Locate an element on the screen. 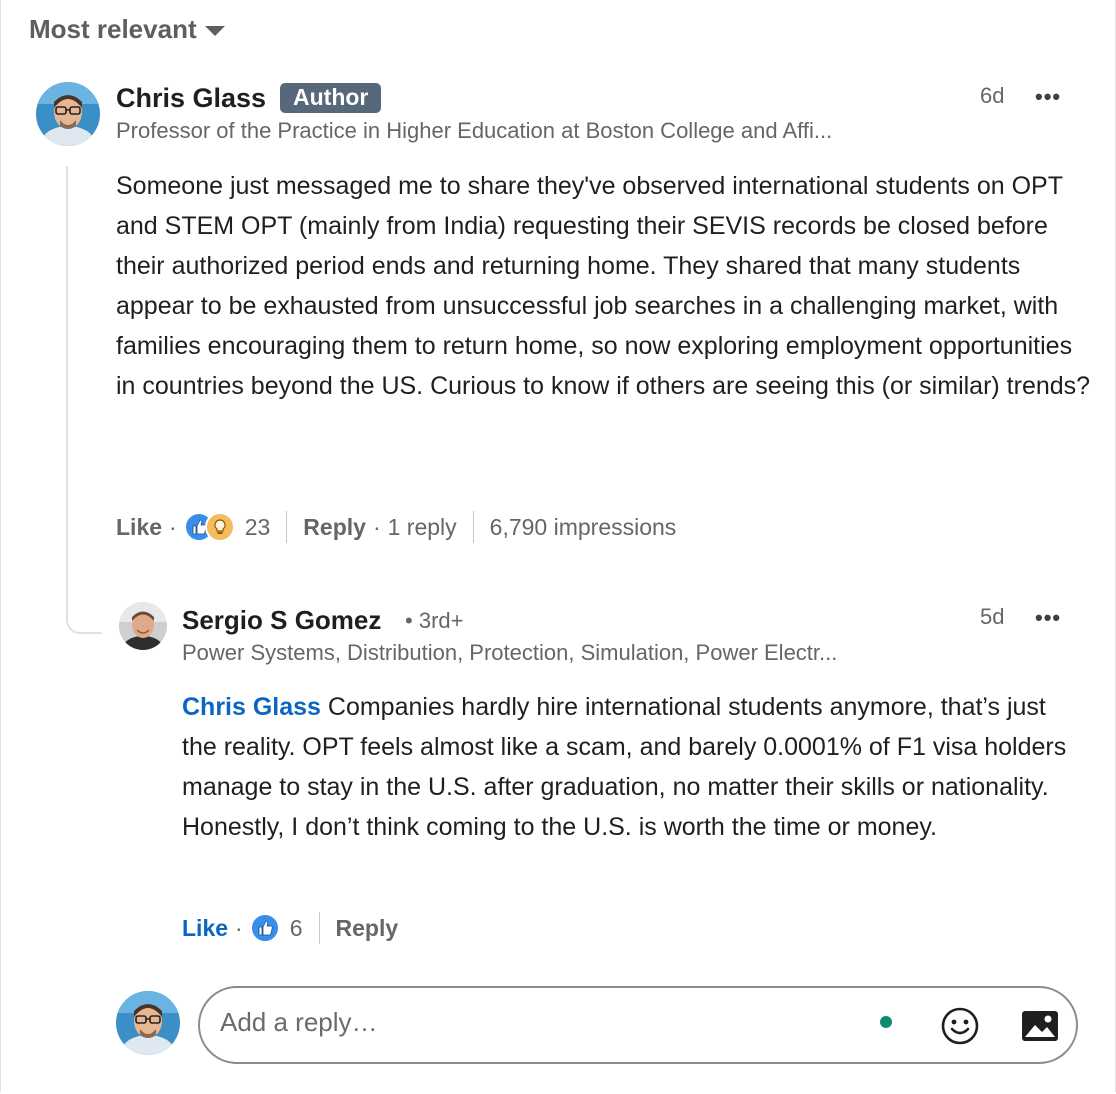  like-icon is located at coordinates (264, 928).